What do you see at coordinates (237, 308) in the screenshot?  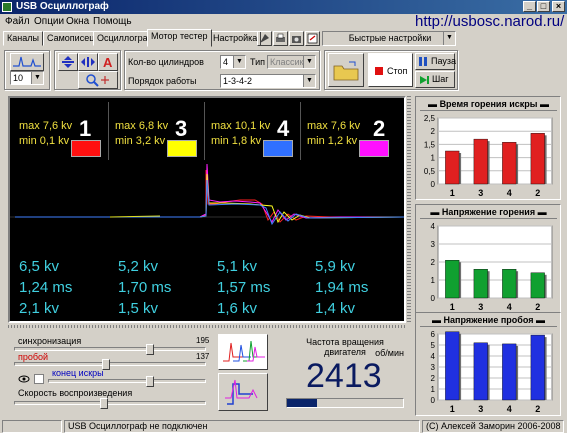 I see `cylinder-4-breakdown: 1,6 kv` at bounding box center [237, 308].